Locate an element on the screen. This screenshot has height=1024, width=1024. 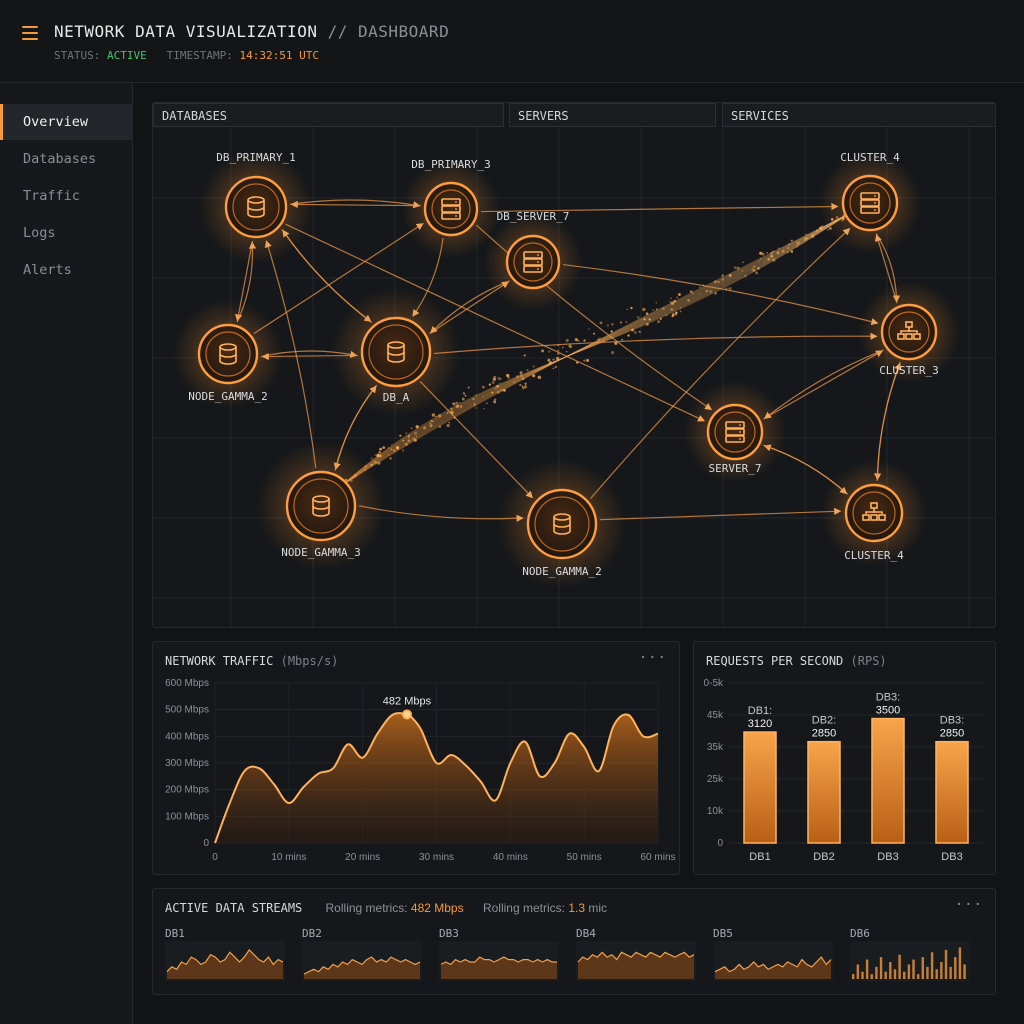
sidebar-item-alerts: Alerts is located at coordinates (66, 270).